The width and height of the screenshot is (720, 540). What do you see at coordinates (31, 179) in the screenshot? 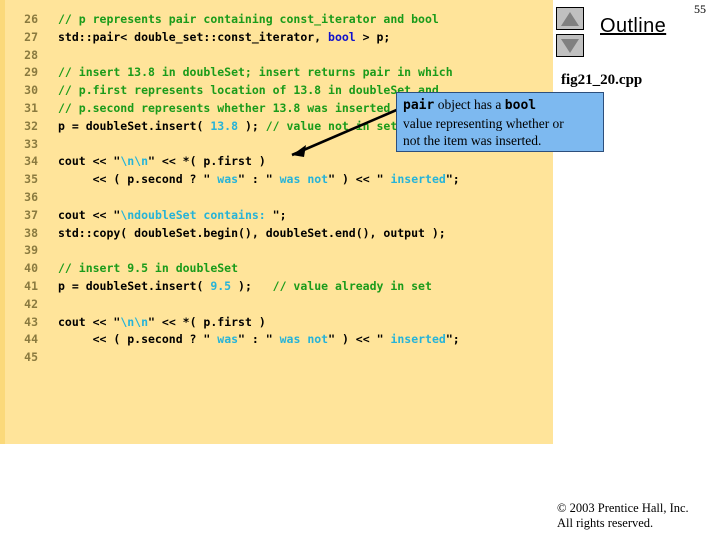
I see `line-number: 35` at bounding box center [31, 179].